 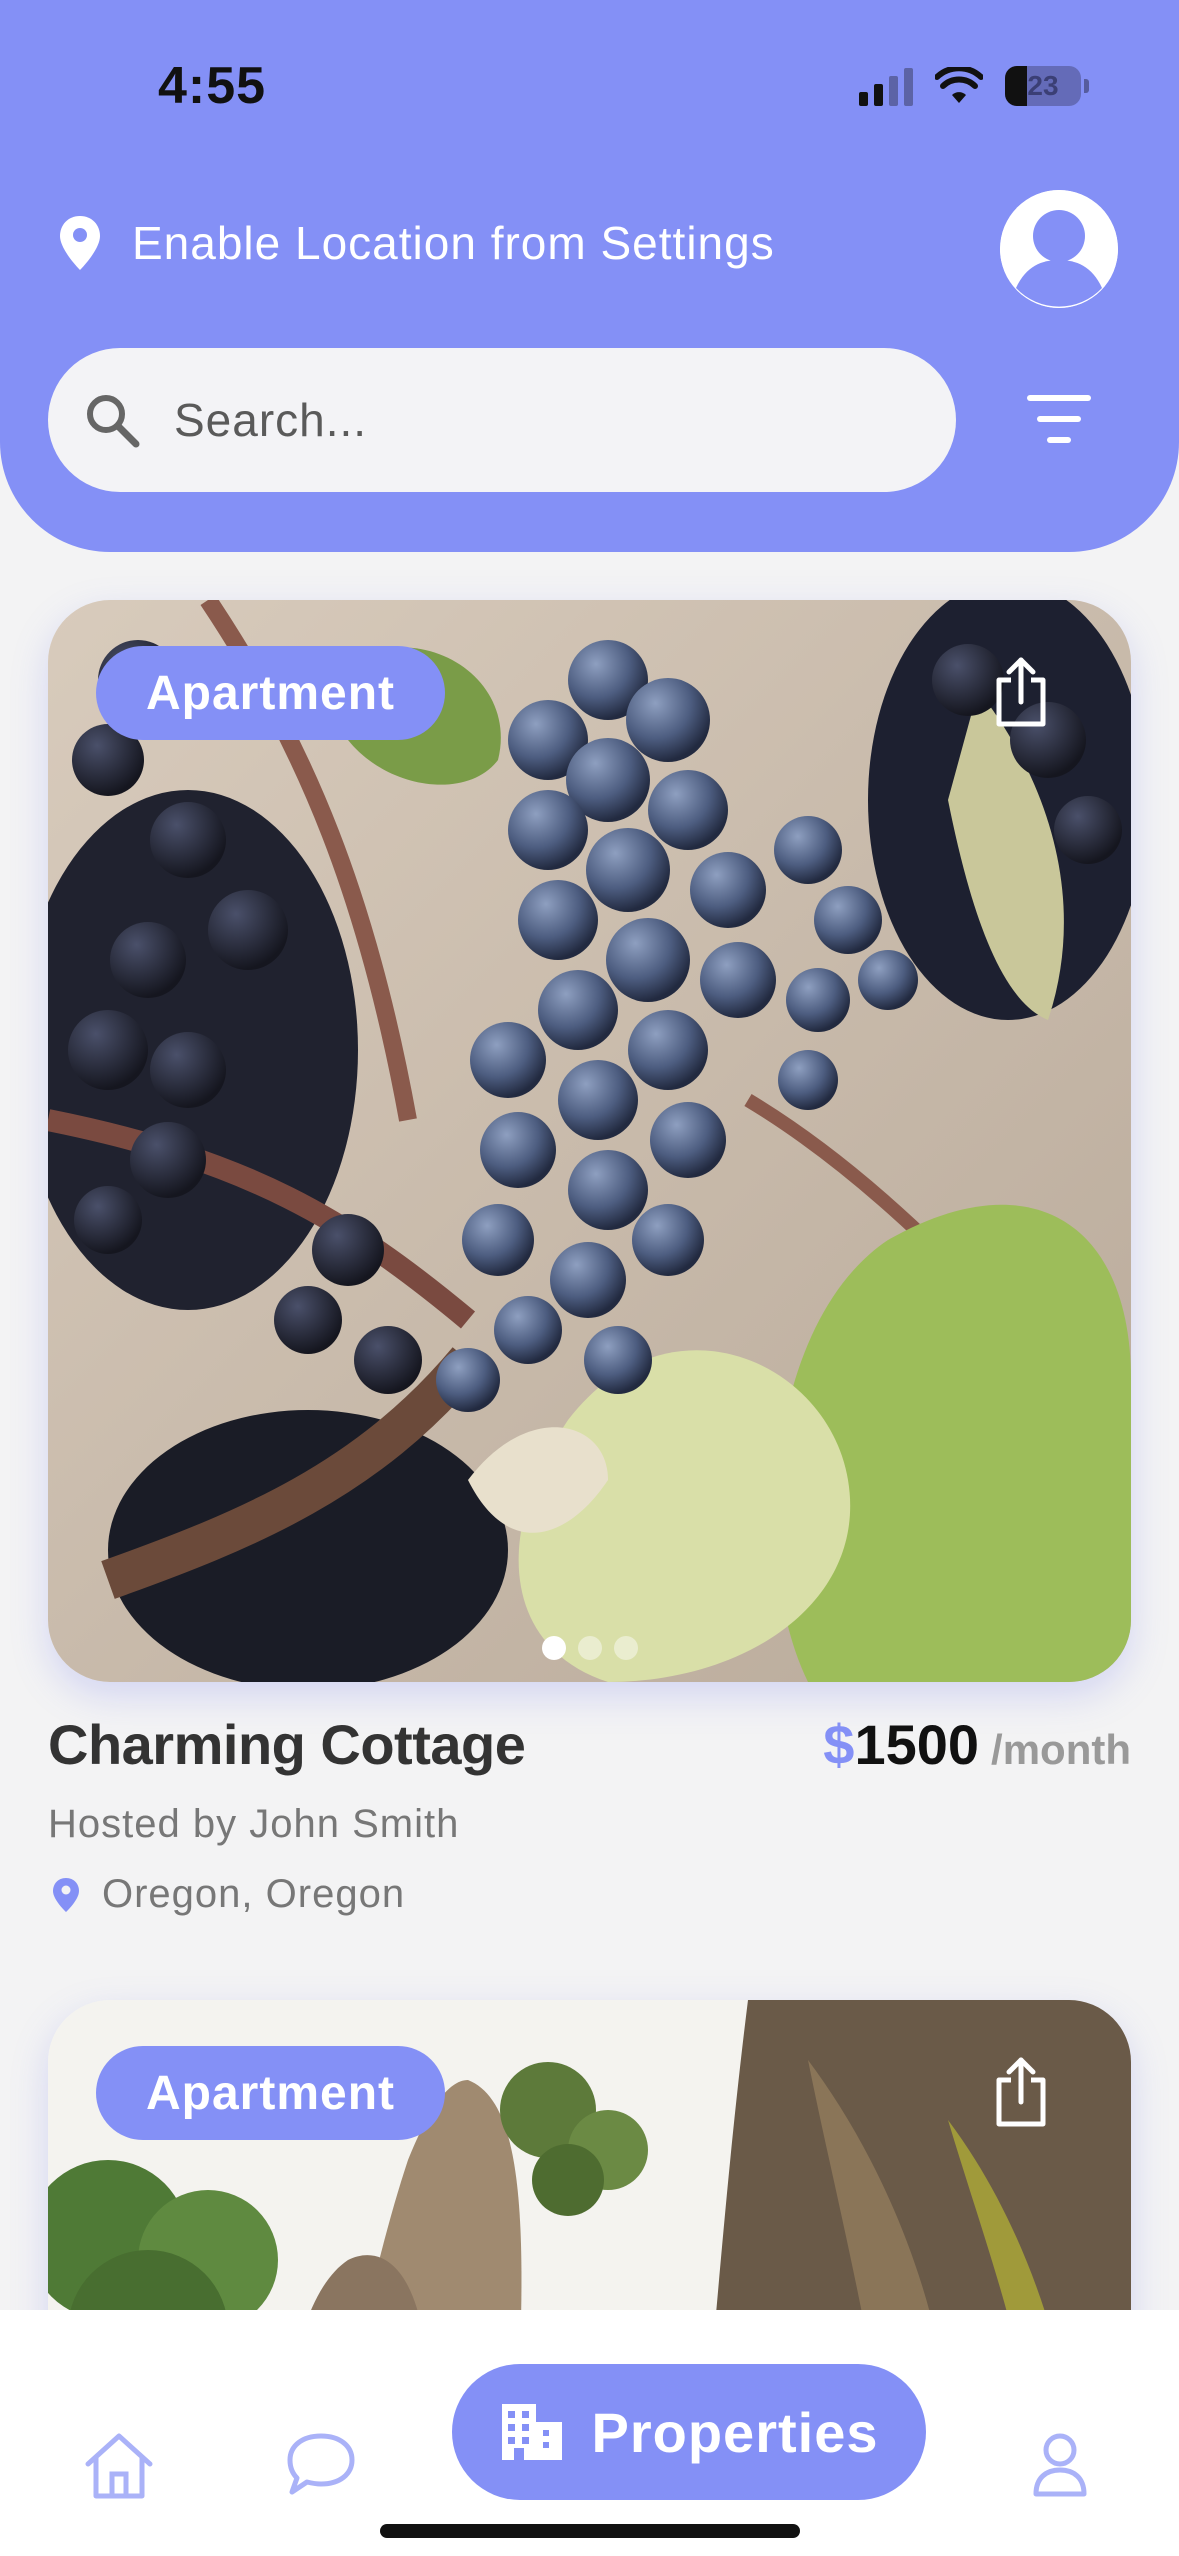 I want to click on wifi-icon, so click(x=959, y=85).